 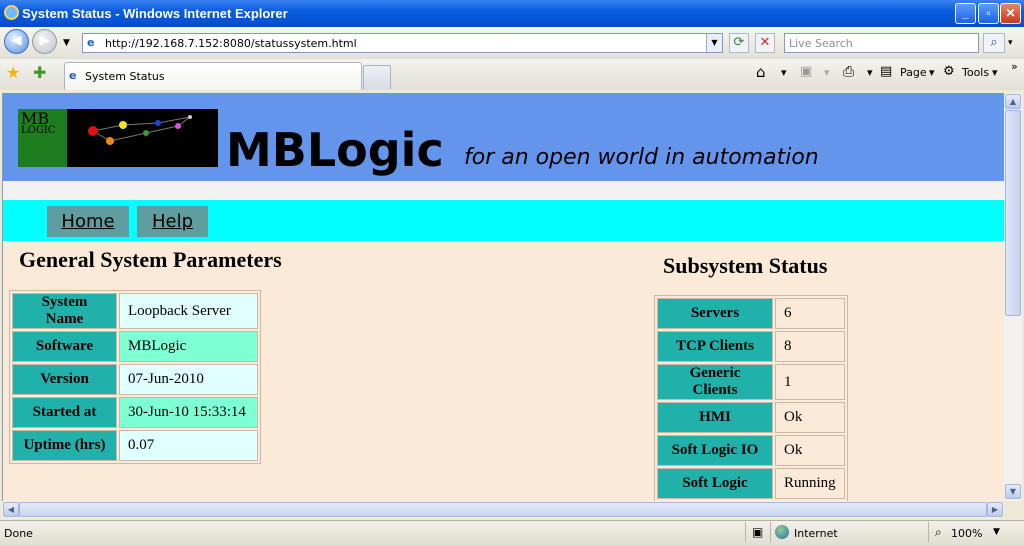 I want to click on menu-help-link: Help, so click(x=172, y=221).